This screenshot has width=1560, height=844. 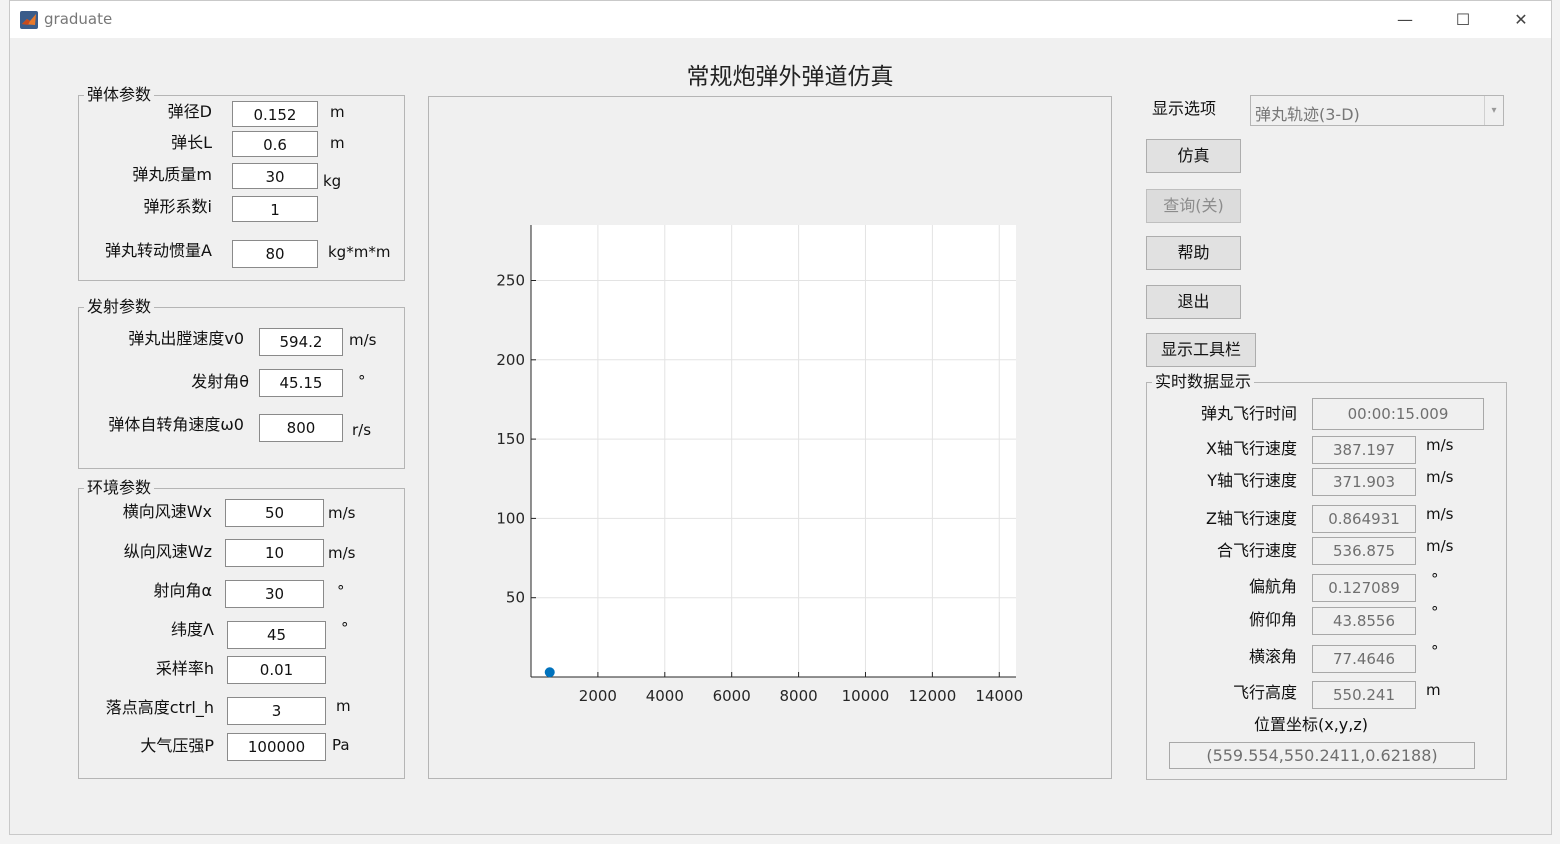 I want to click on vx-unit: m/s, so click(x=1440, y=445).